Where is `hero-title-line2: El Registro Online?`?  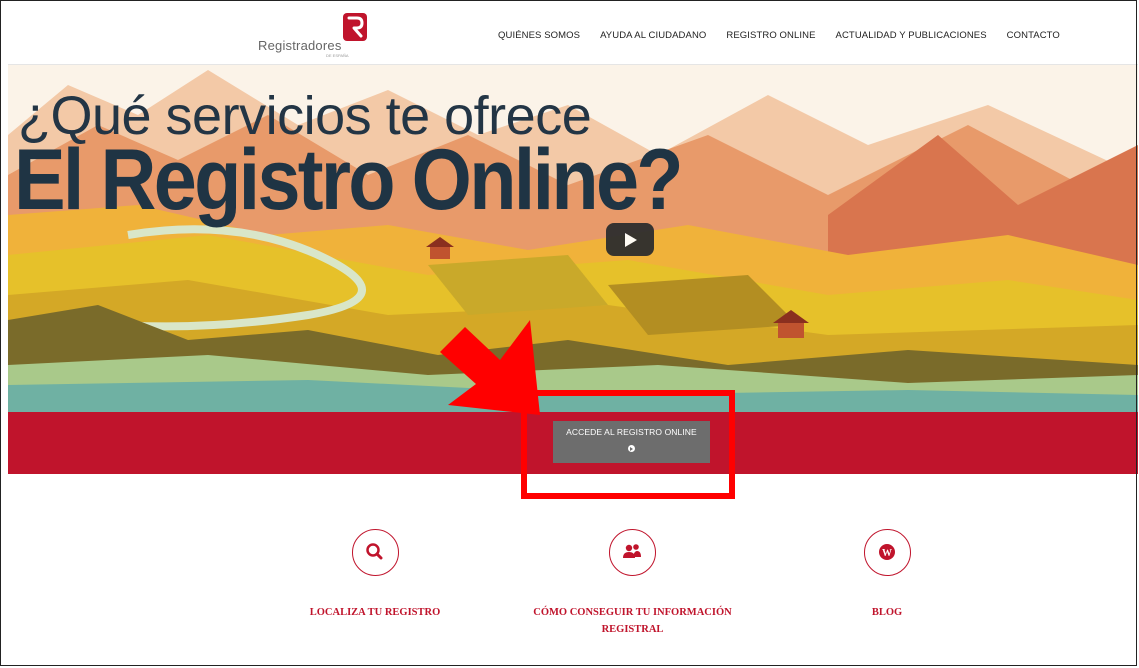
hero-title-line2: El Registro Online? is located at coordinates (349, 180).